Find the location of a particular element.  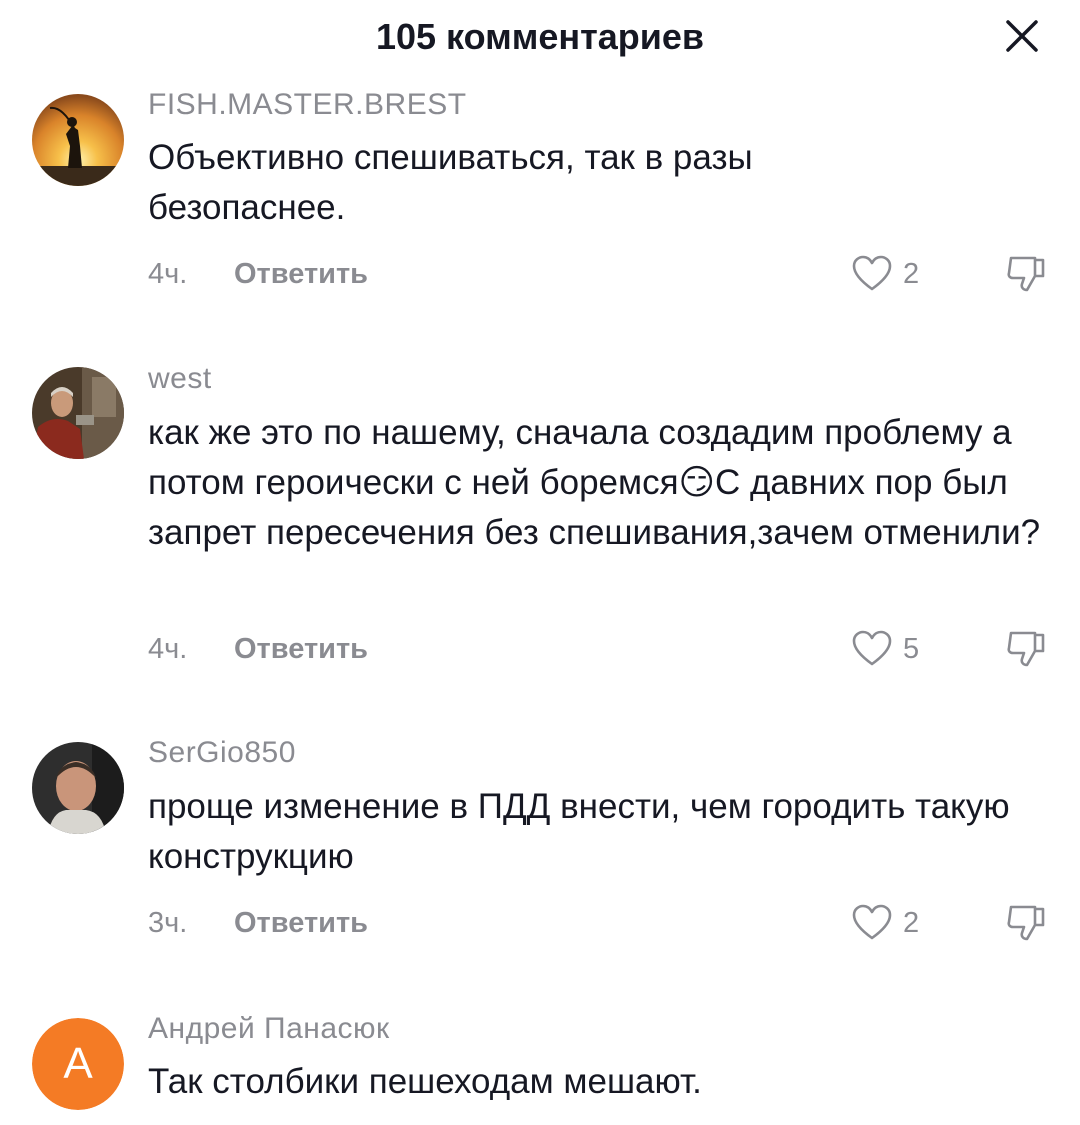

close-button is located at coordinates (1022, 36).